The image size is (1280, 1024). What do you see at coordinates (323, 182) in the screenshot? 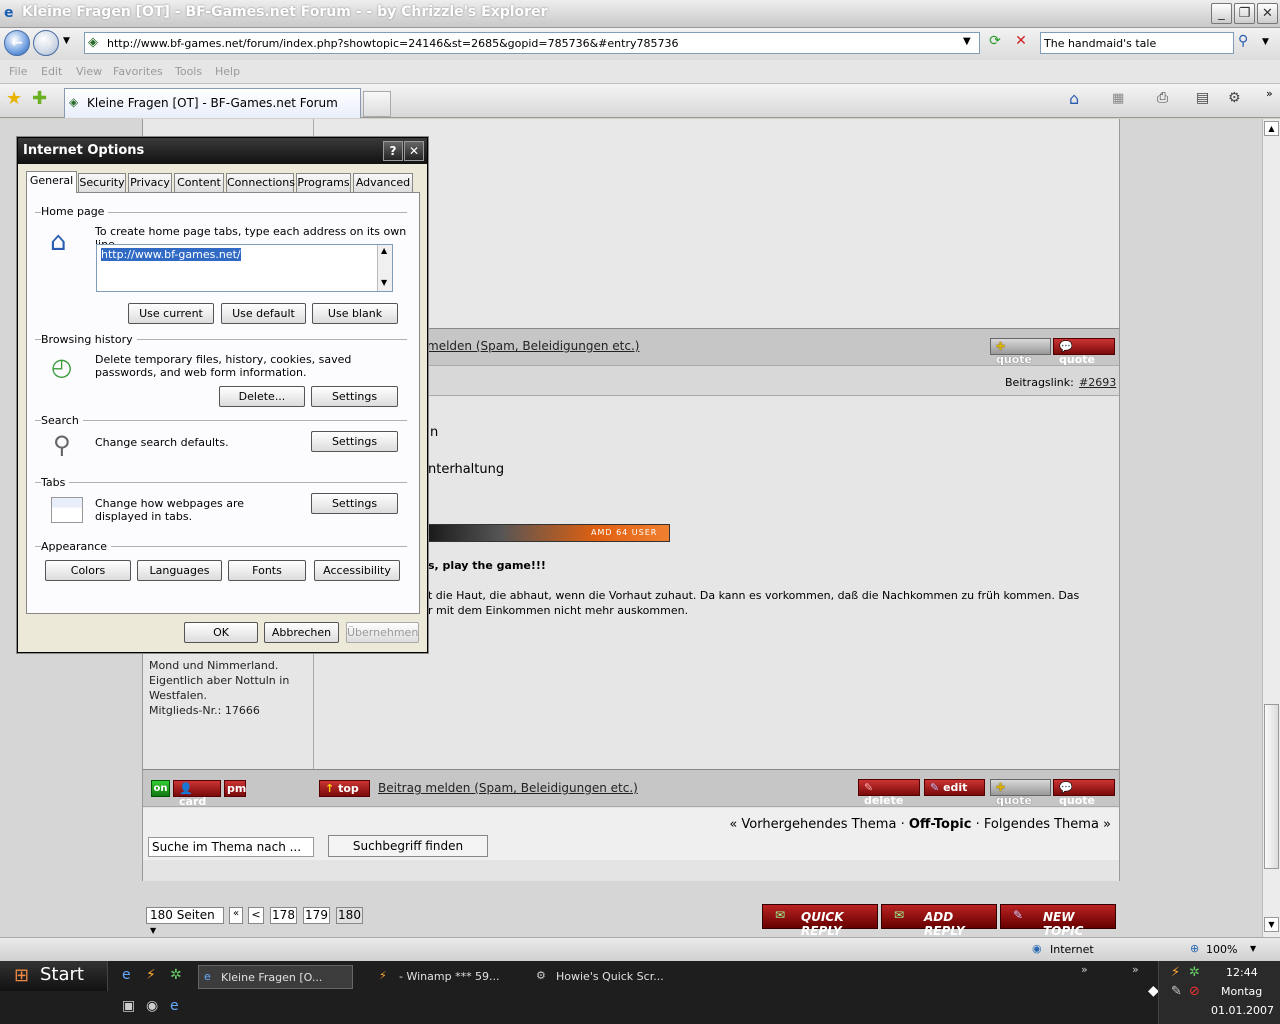
I see `tab-programs: Programs` at bounding box center [323, 182].